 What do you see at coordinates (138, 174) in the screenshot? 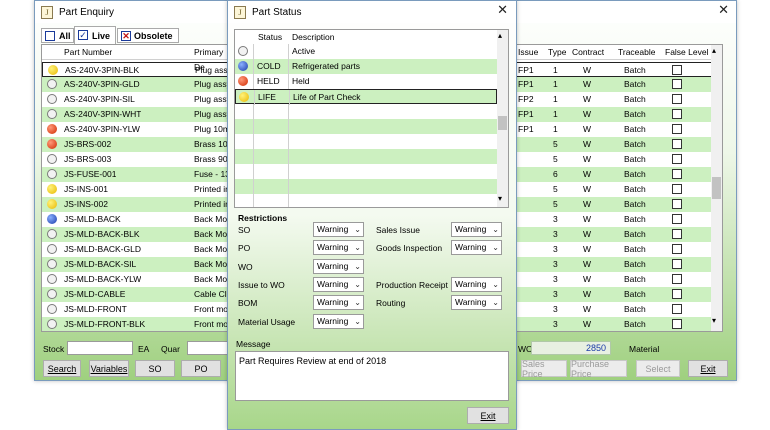
I see `table-row: JS-FUSE-001 Fuse - 13` at bounding box center [138, 174].